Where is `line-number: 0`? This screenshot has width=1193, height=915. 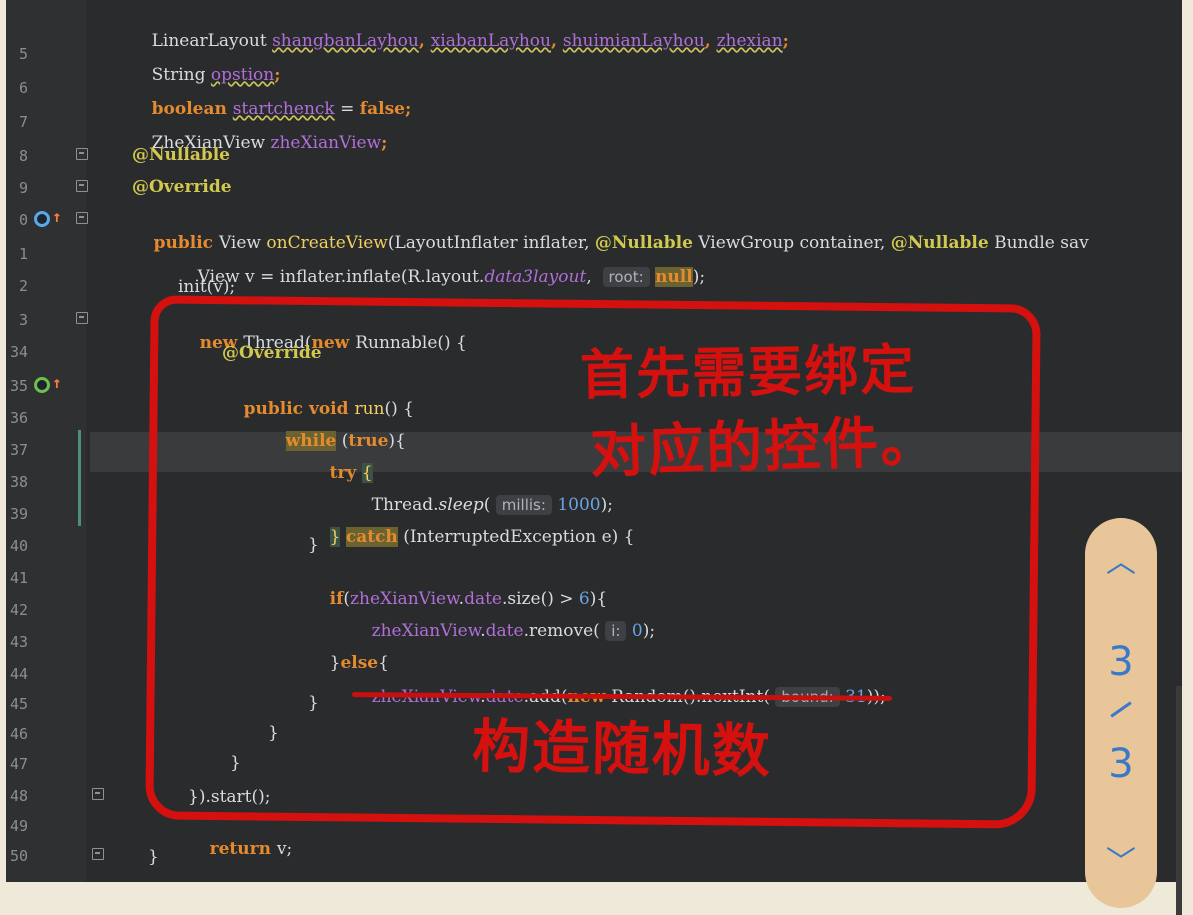
line-number: 0 is located at coordinates (23, 220).